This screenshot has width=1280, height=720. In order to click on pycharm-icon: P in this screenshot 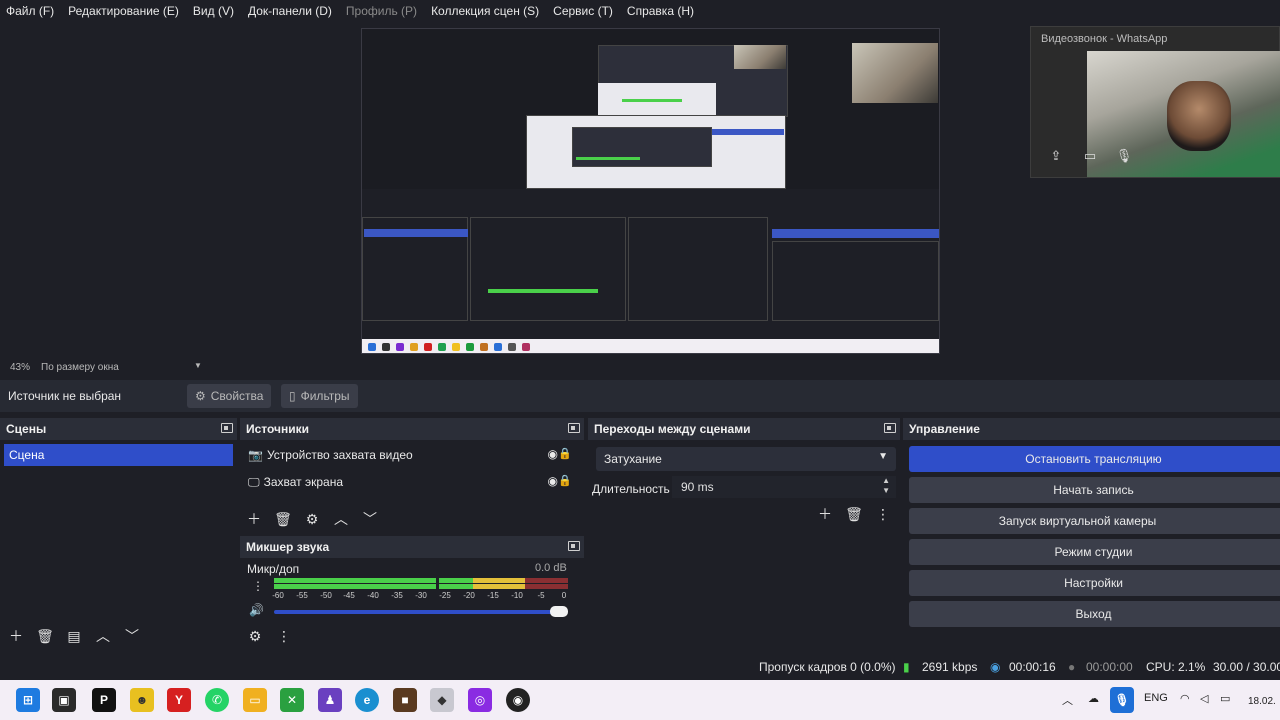, I will do `click(104, 700)`.